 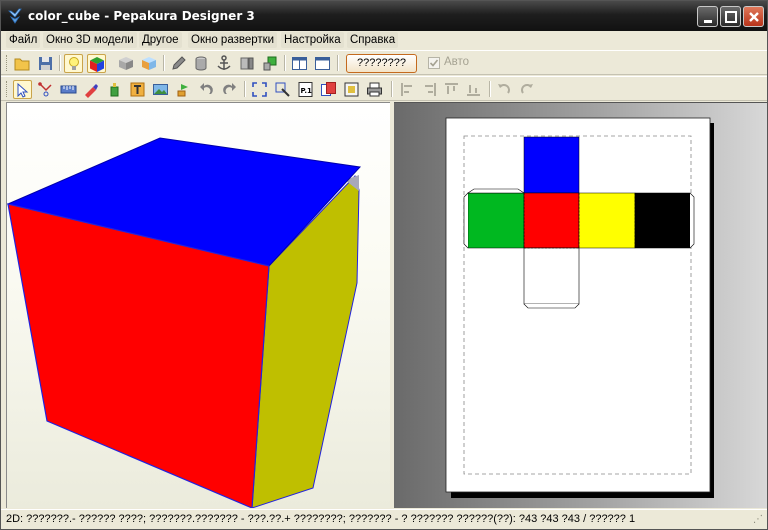 What do you see at coordinates (662, 220) in the screenshot?
I see `unfold-face-back` at bounding box center [662, 220].